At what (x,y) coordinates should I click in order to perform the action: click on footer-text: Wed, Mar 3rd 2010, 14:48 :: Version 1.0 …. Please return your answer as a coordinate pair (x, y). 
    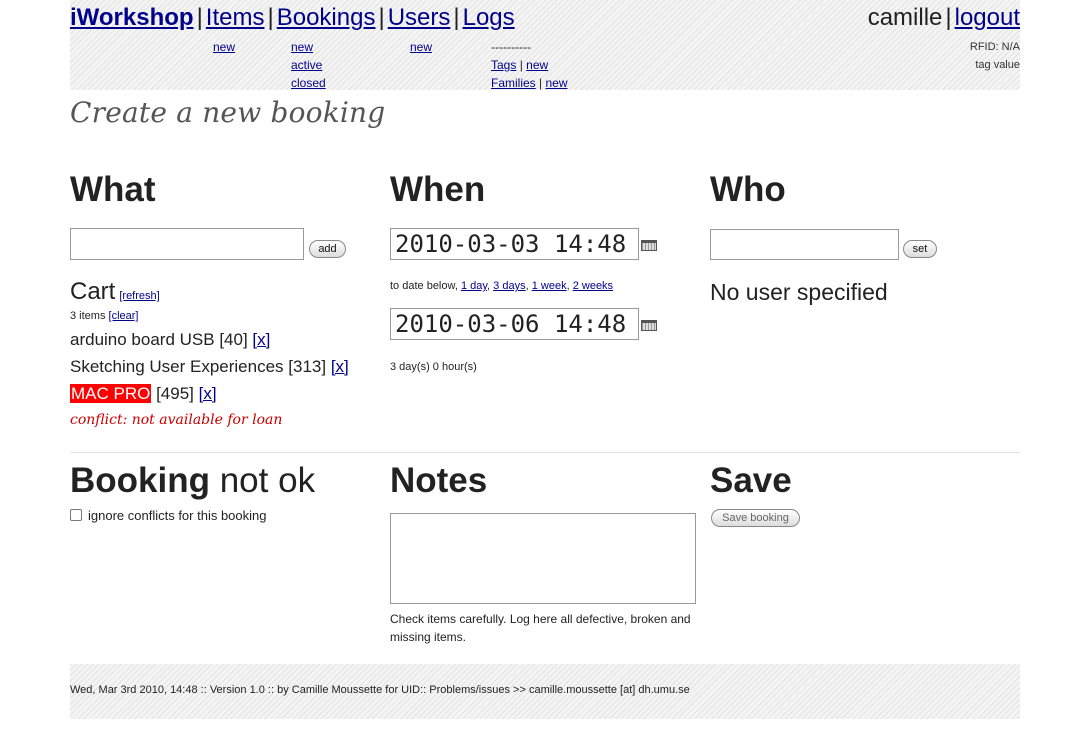
    Looking at the image, I should click on (380, 690).